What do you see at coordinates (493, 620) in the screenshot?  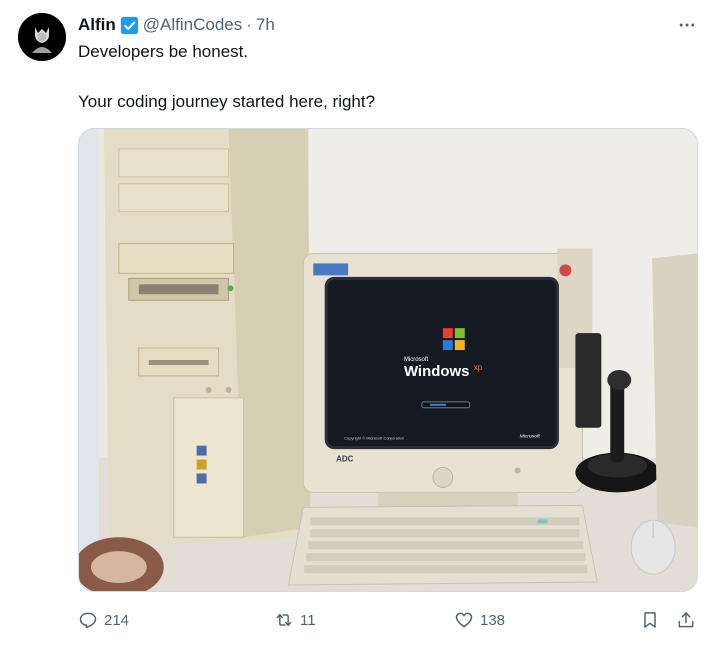 I see `like-count: 138` at bounding box center [493, 620].